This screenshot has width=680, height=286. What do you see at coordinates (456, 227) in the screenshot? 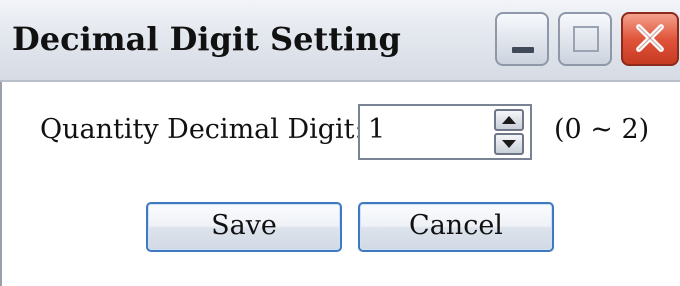
I see `cancel-button: Cancel` at bounding box center [456, 227].